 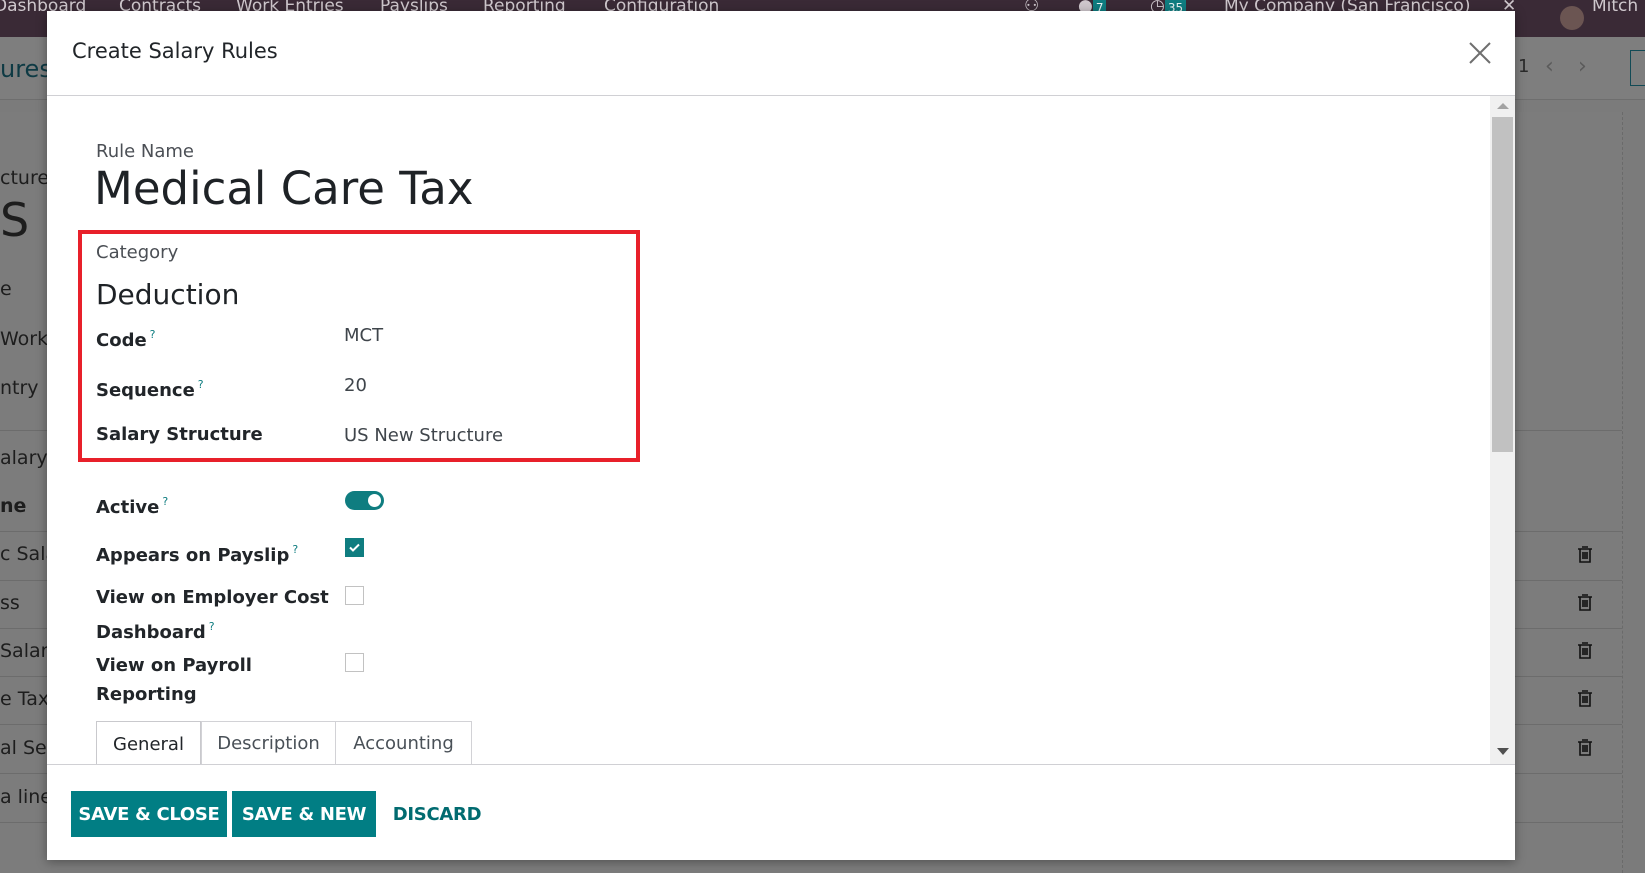 I want to click on table-row: e Tax, so click(x=24, y=699).